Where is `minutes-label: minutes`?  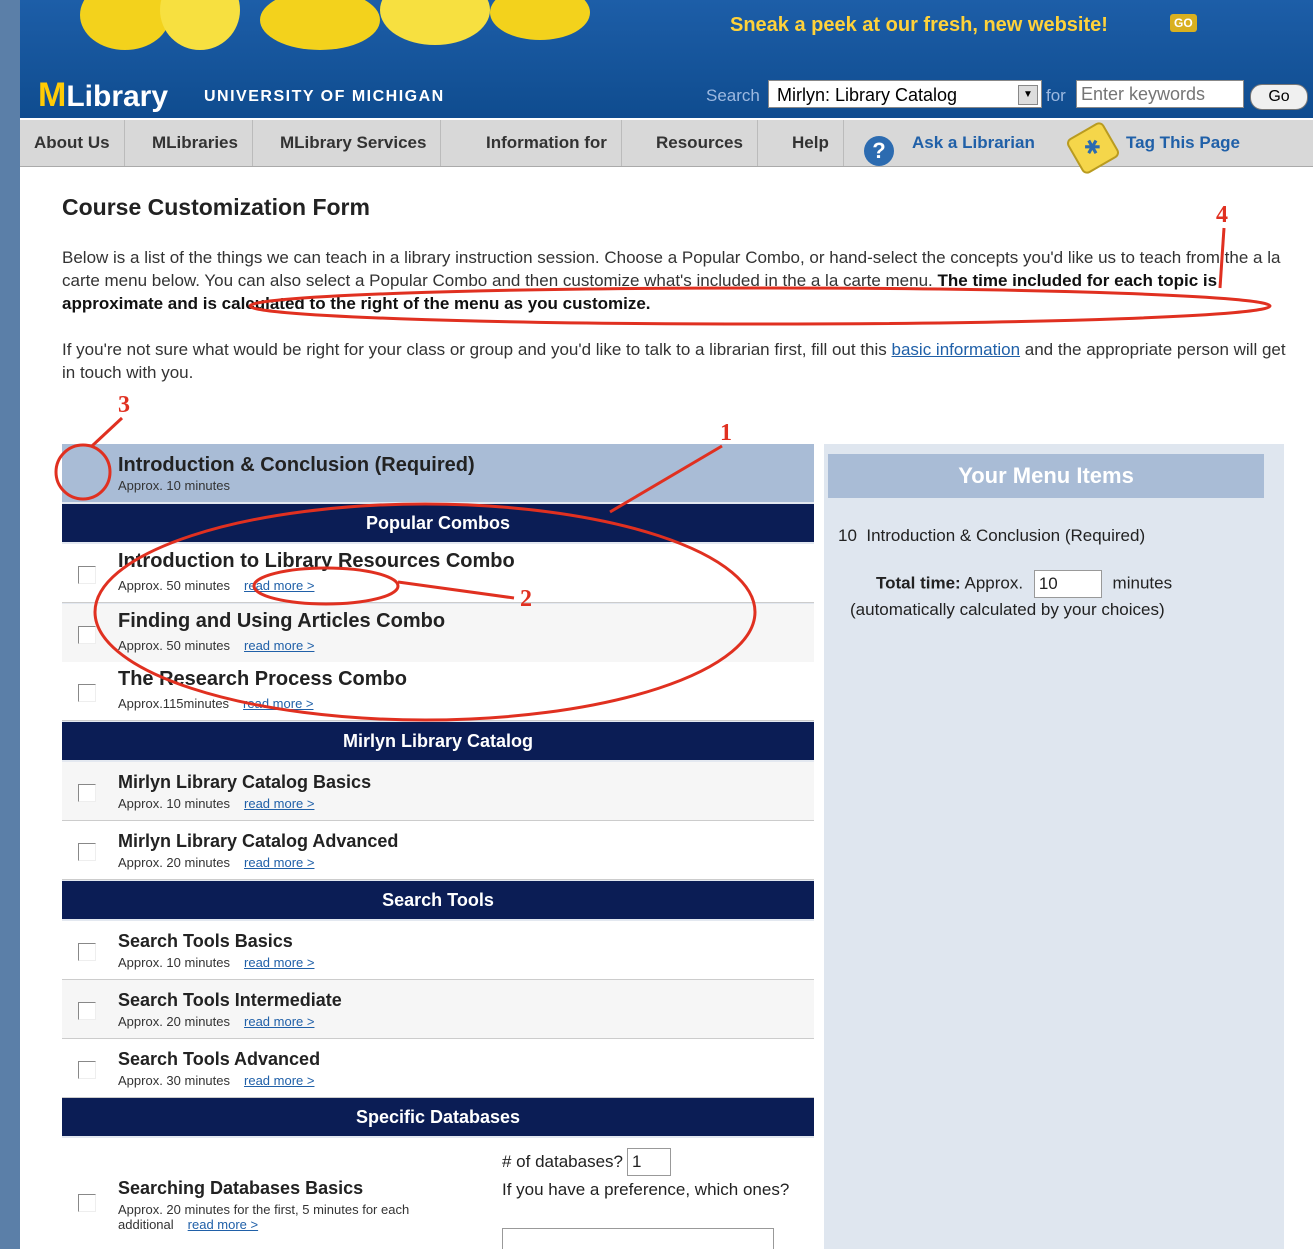
minutes-label: minutes is located at coordinates (1142, 583).